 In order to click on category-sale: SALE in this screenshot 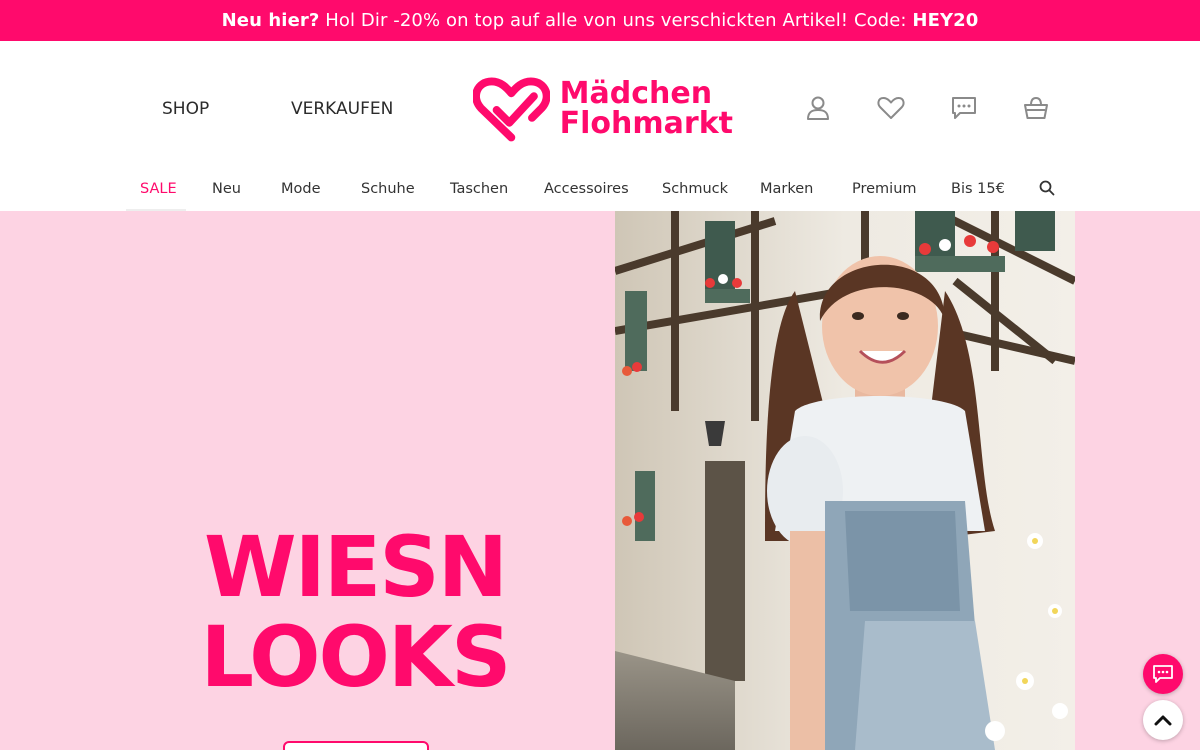, I will do `click(158, 189)`.